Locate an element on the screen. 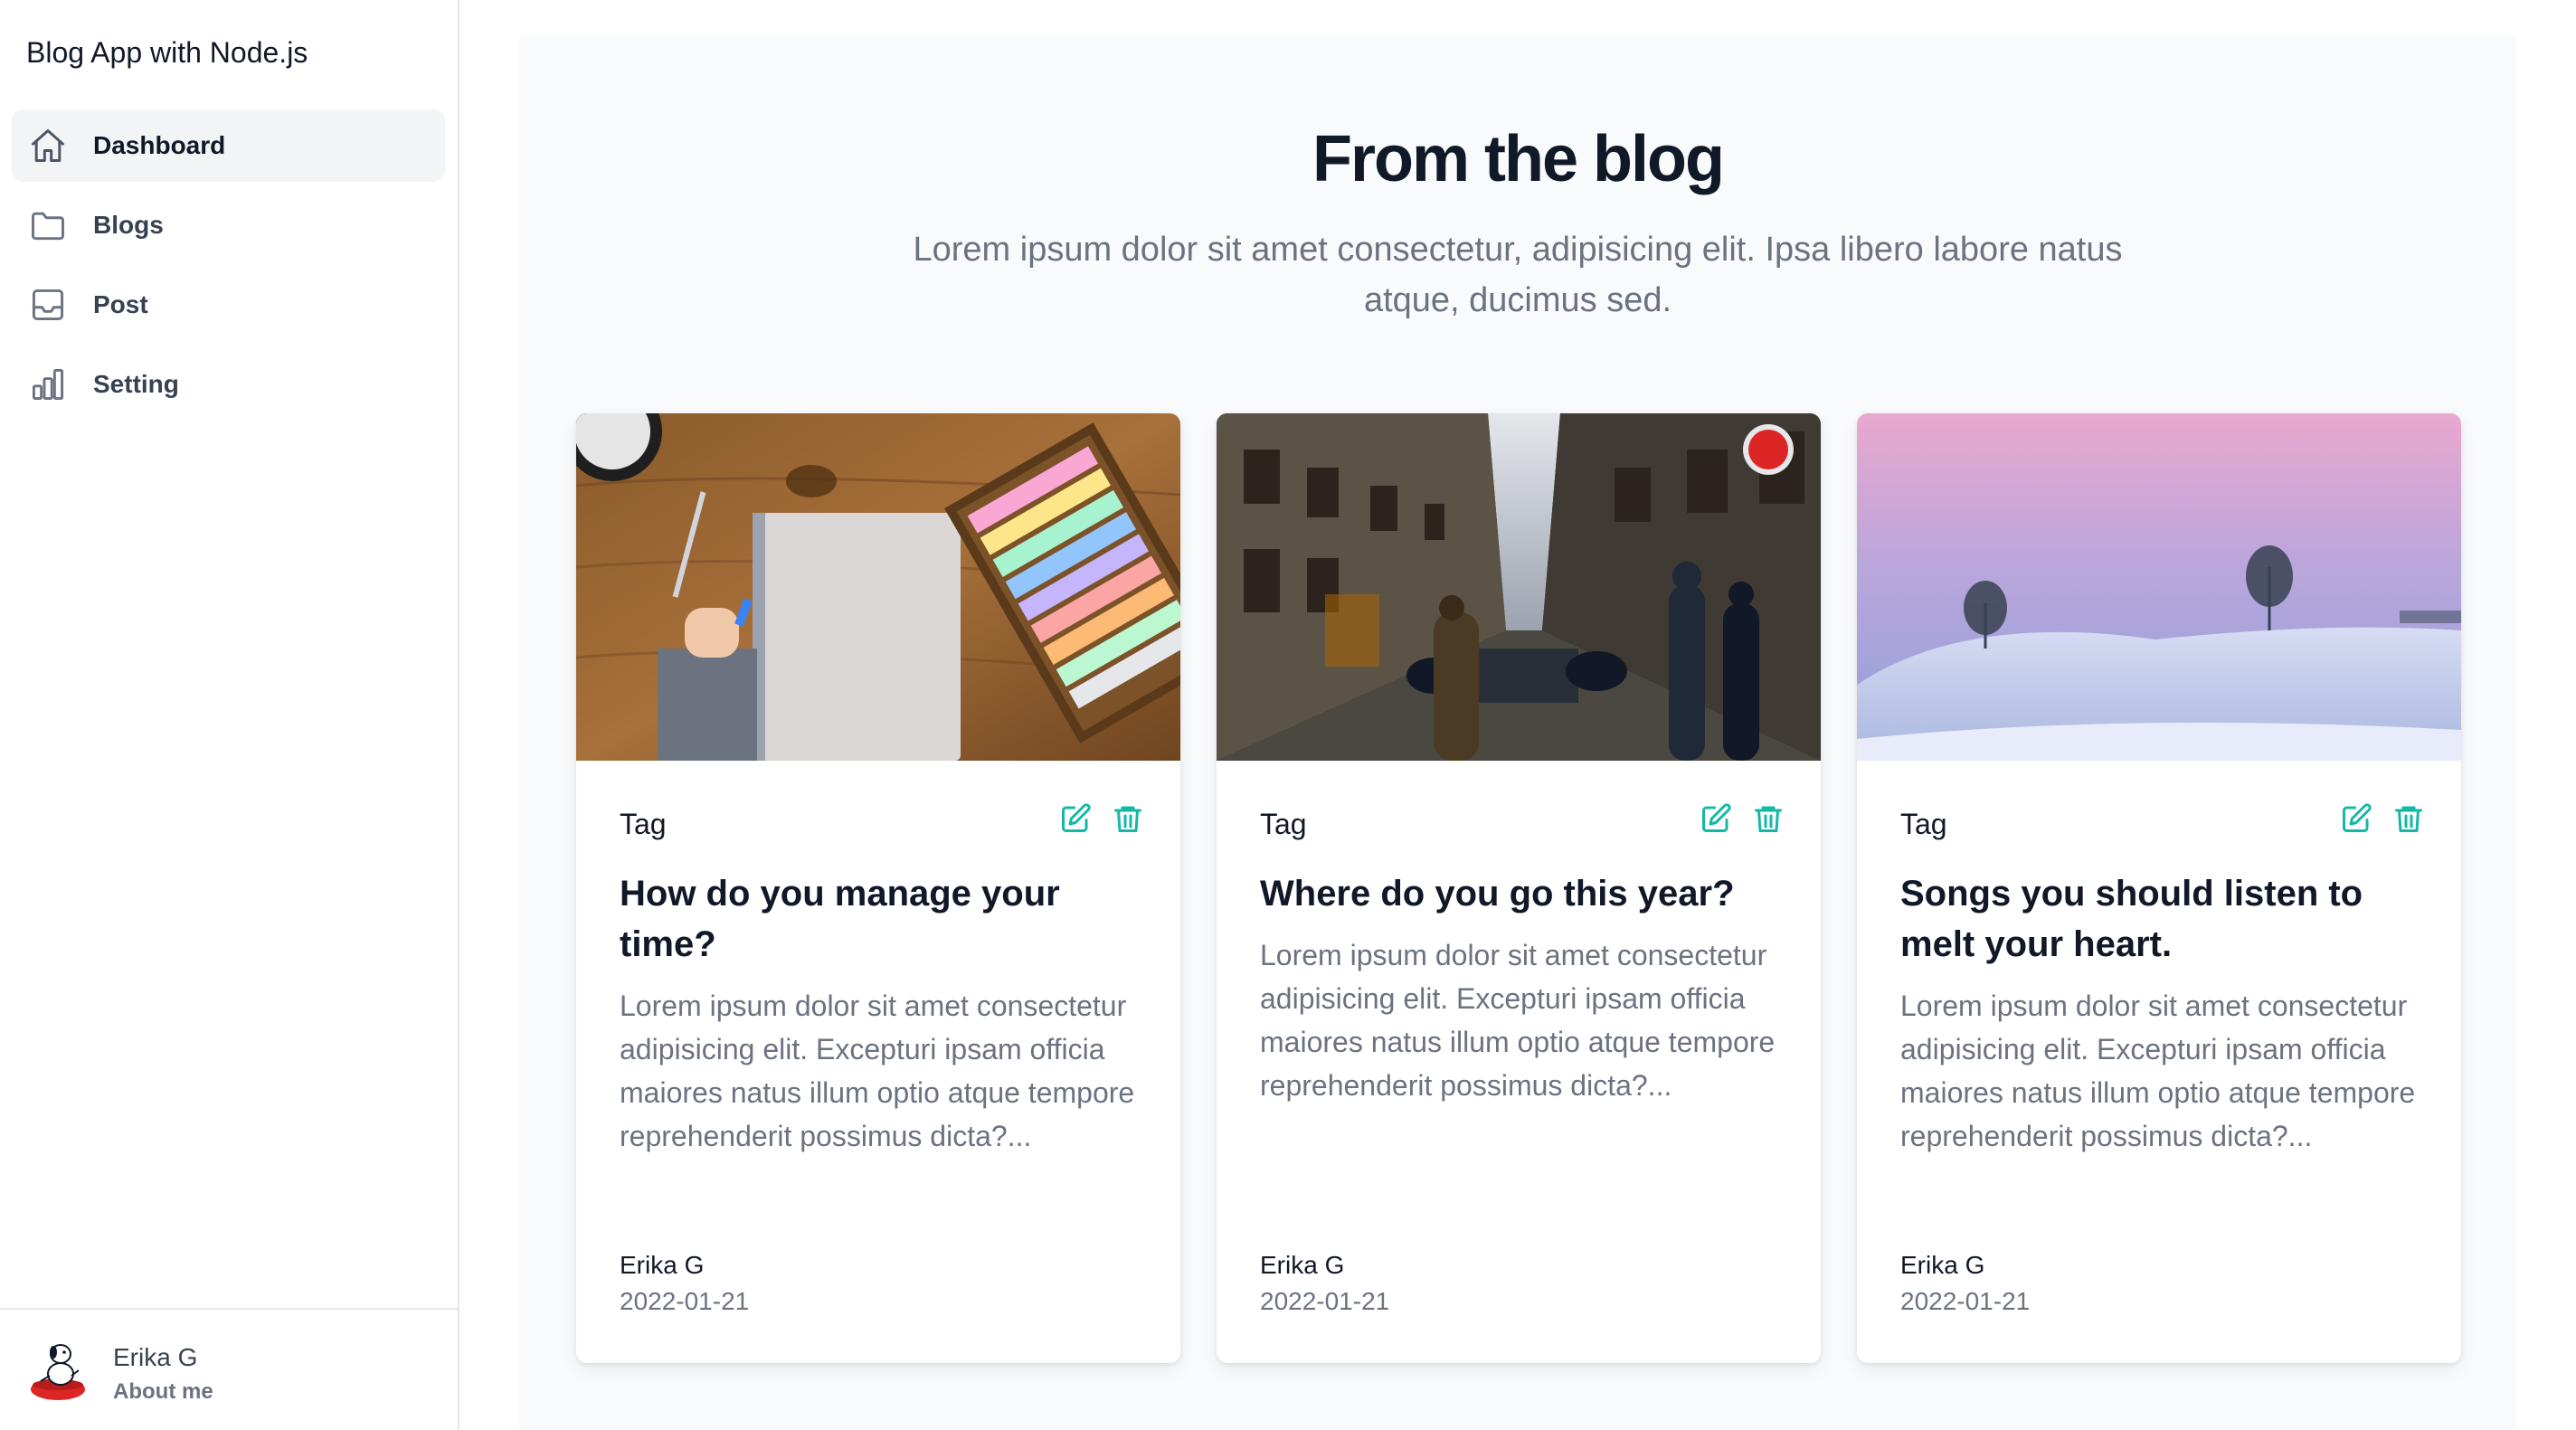 Image resolution: width=2576 pixels, height=1430 pixels. app-title: Blog App with Node.js is located at coordinates (167, 52).